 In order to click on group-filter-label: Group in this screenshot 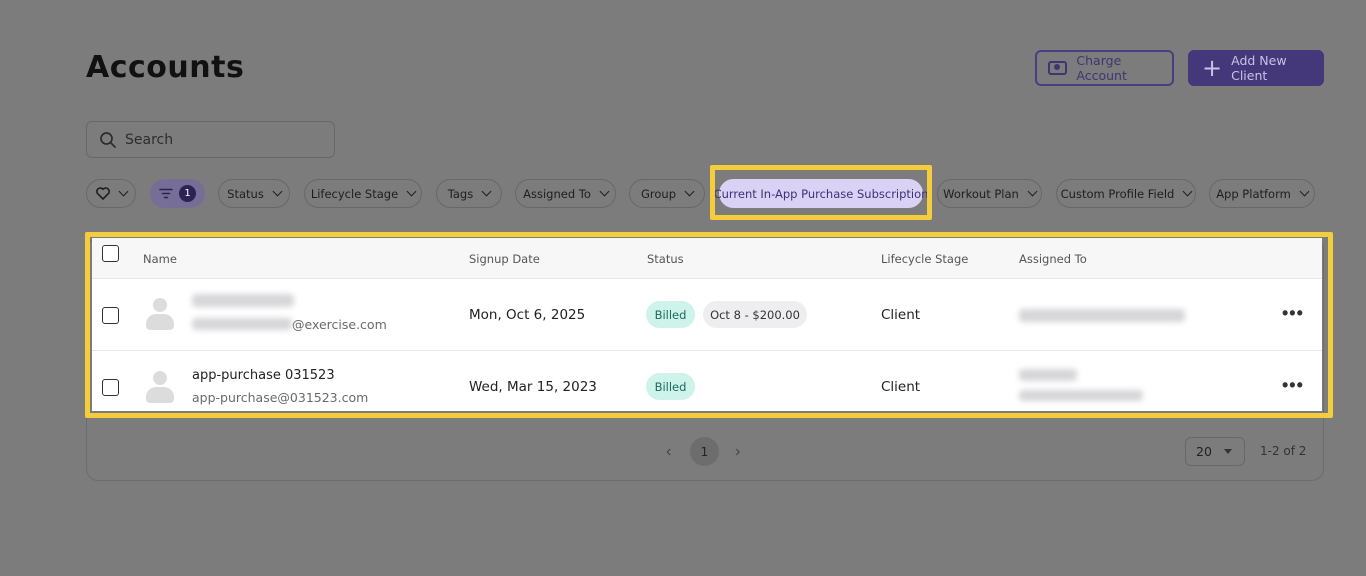, I will do `click(658, 193)`.